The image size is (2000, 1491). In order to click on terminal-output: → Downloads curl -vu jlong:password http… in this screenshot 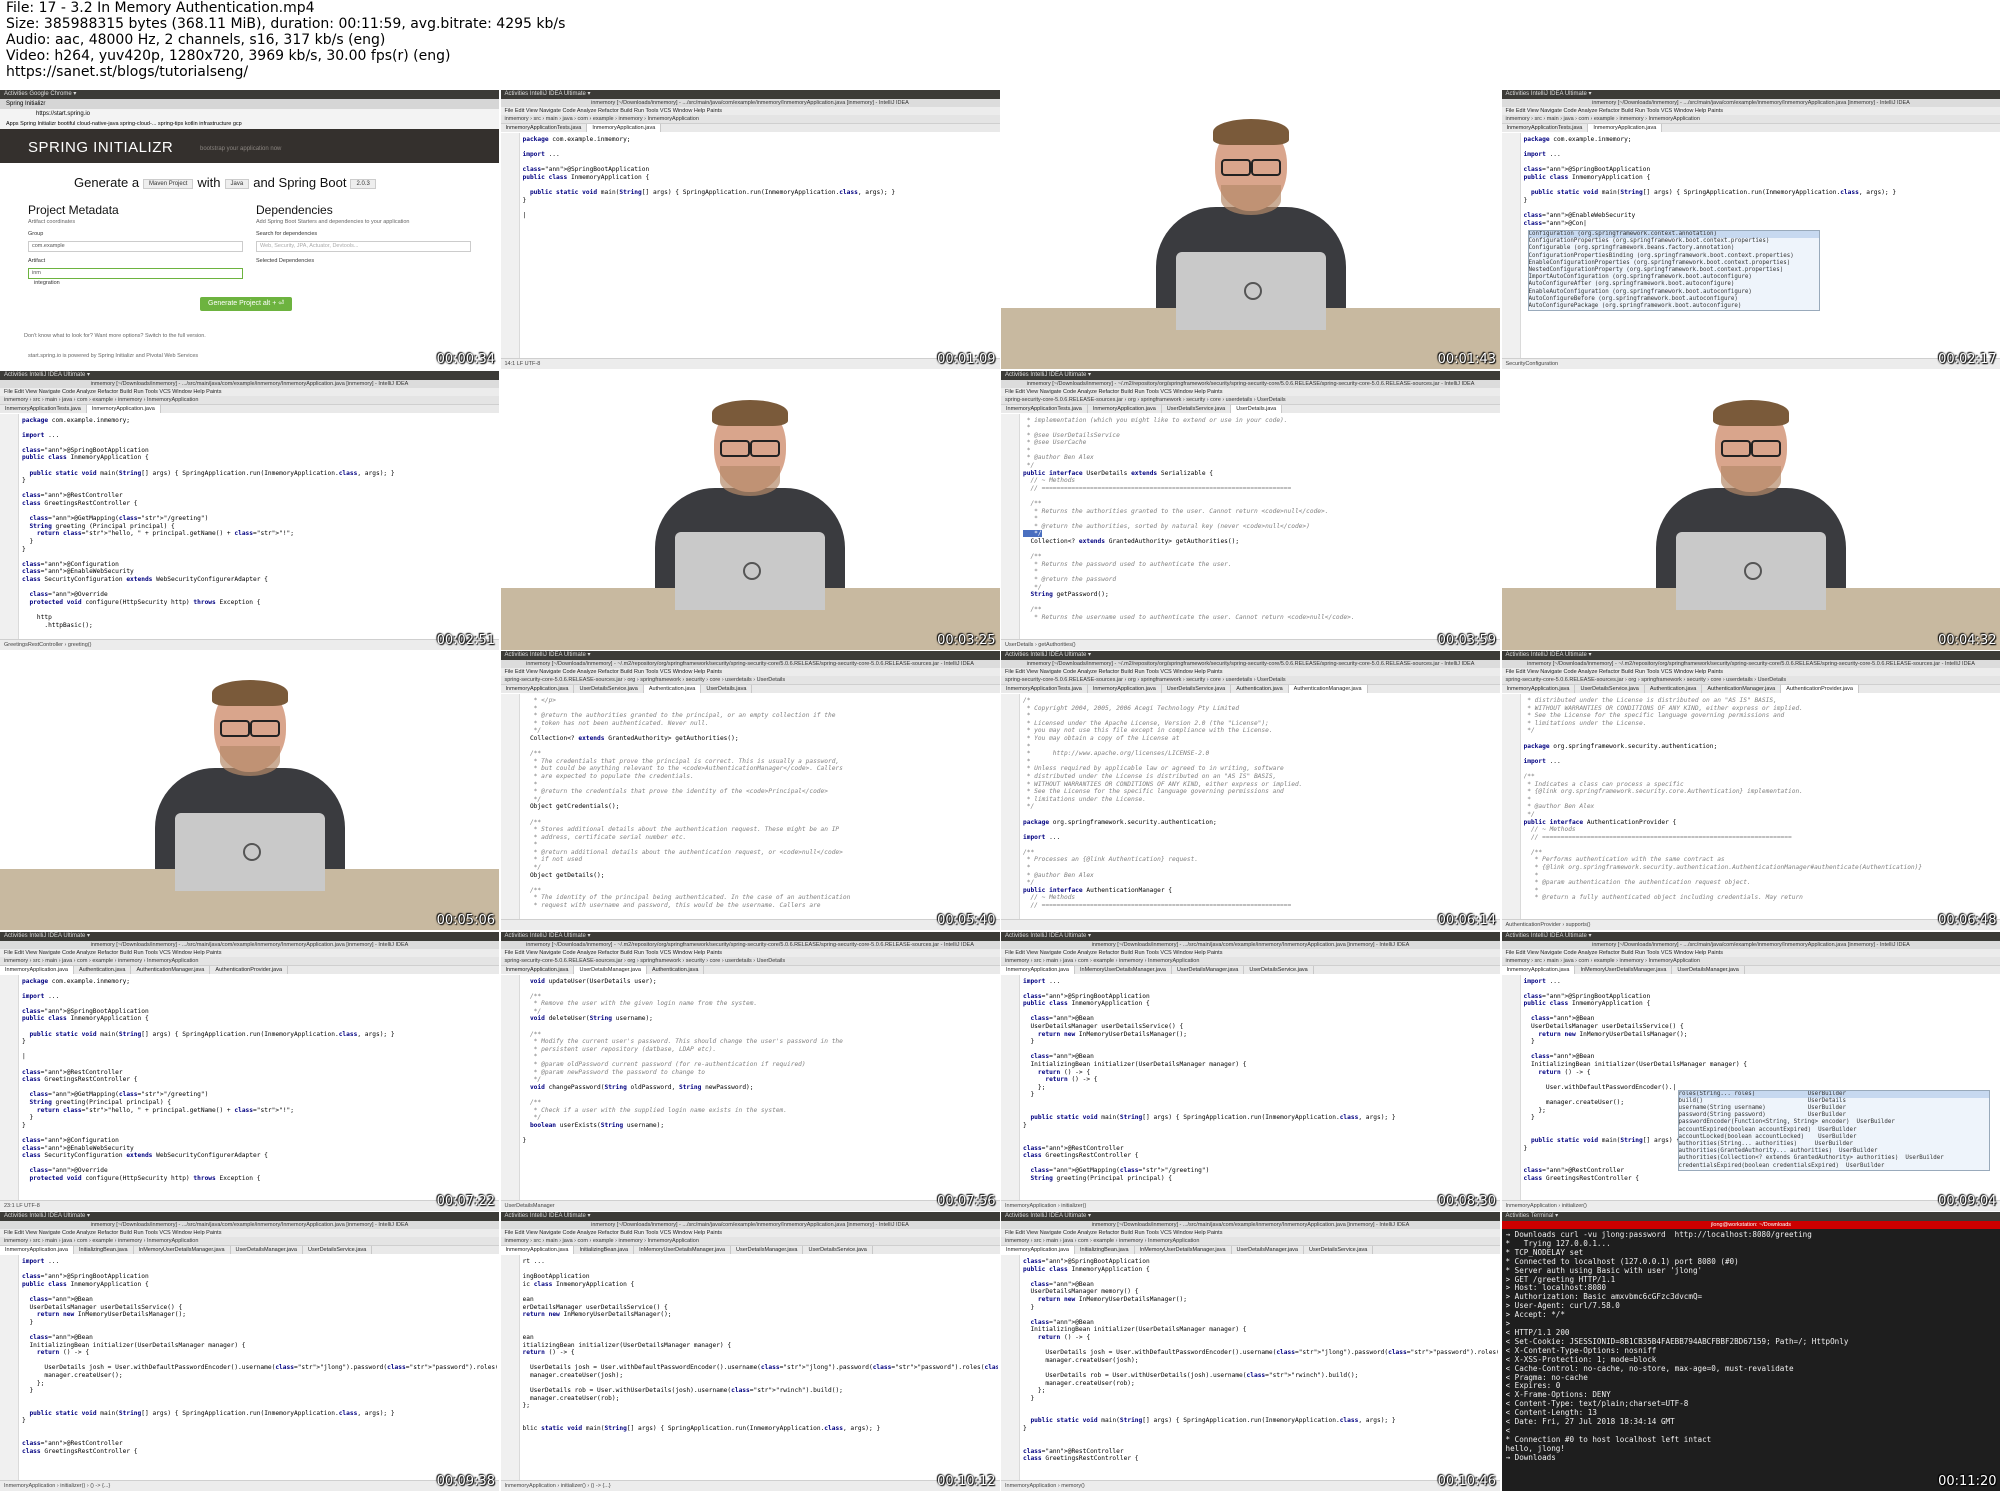, I will do `click(1750, 1360)`.